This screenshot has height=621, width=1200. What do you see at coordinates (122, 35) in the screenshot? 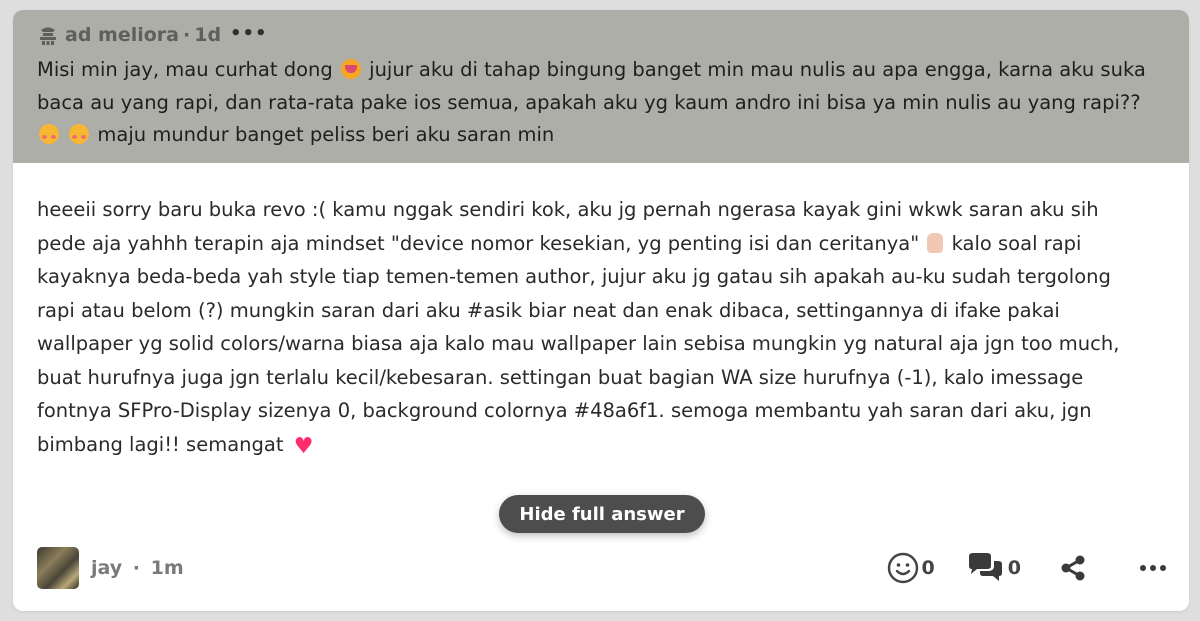
I see `question-author: ad meliora` at bounding box center [122, 35].